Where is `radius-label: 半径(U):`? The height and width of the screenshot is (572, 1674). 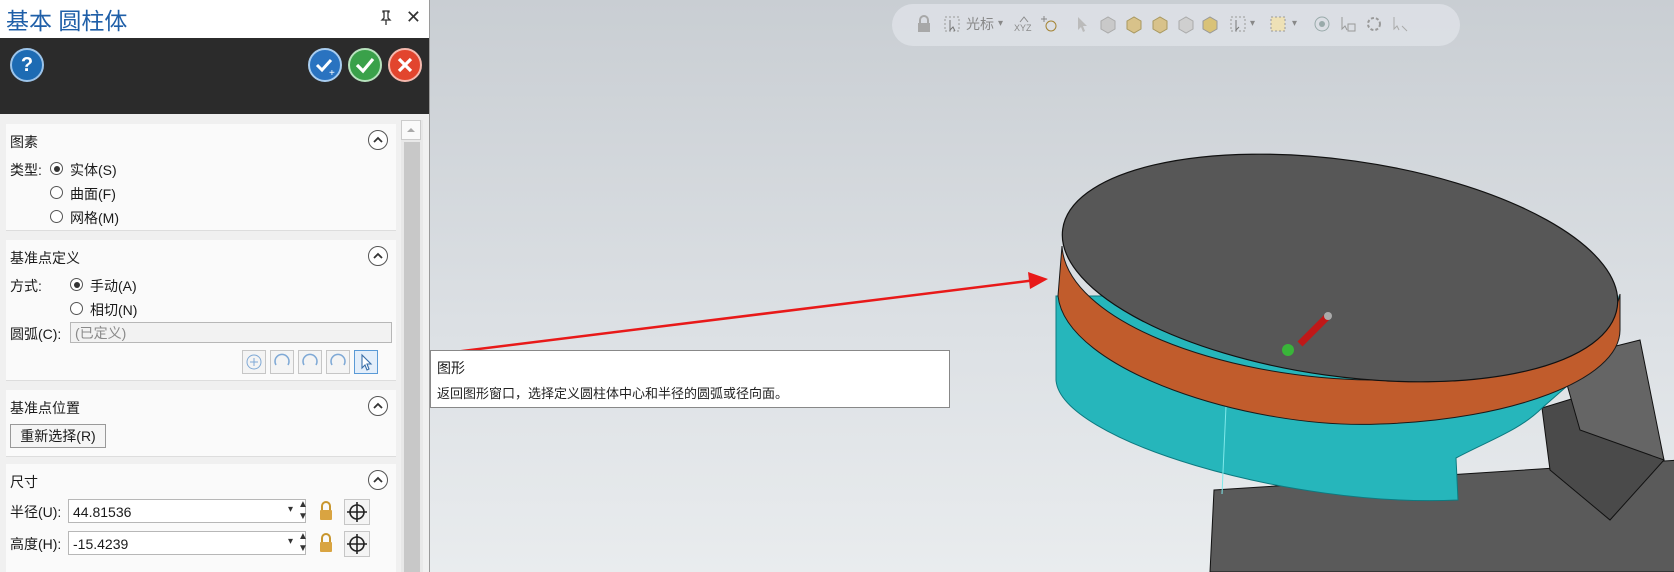
radius-label: 半径(U): is located at coordinates (36, 512).